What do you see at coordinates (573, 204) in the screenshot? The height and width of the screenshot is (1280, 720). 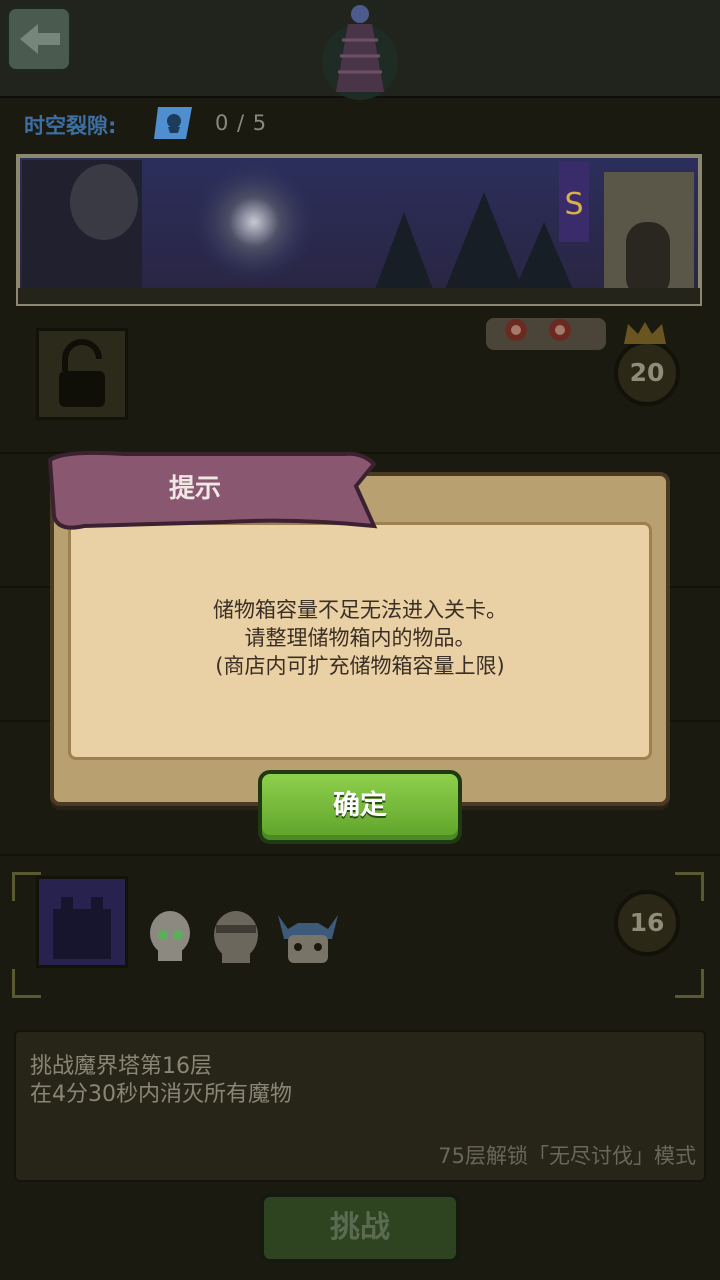 I see `svg-text: S` at bounding box center [573, 204].